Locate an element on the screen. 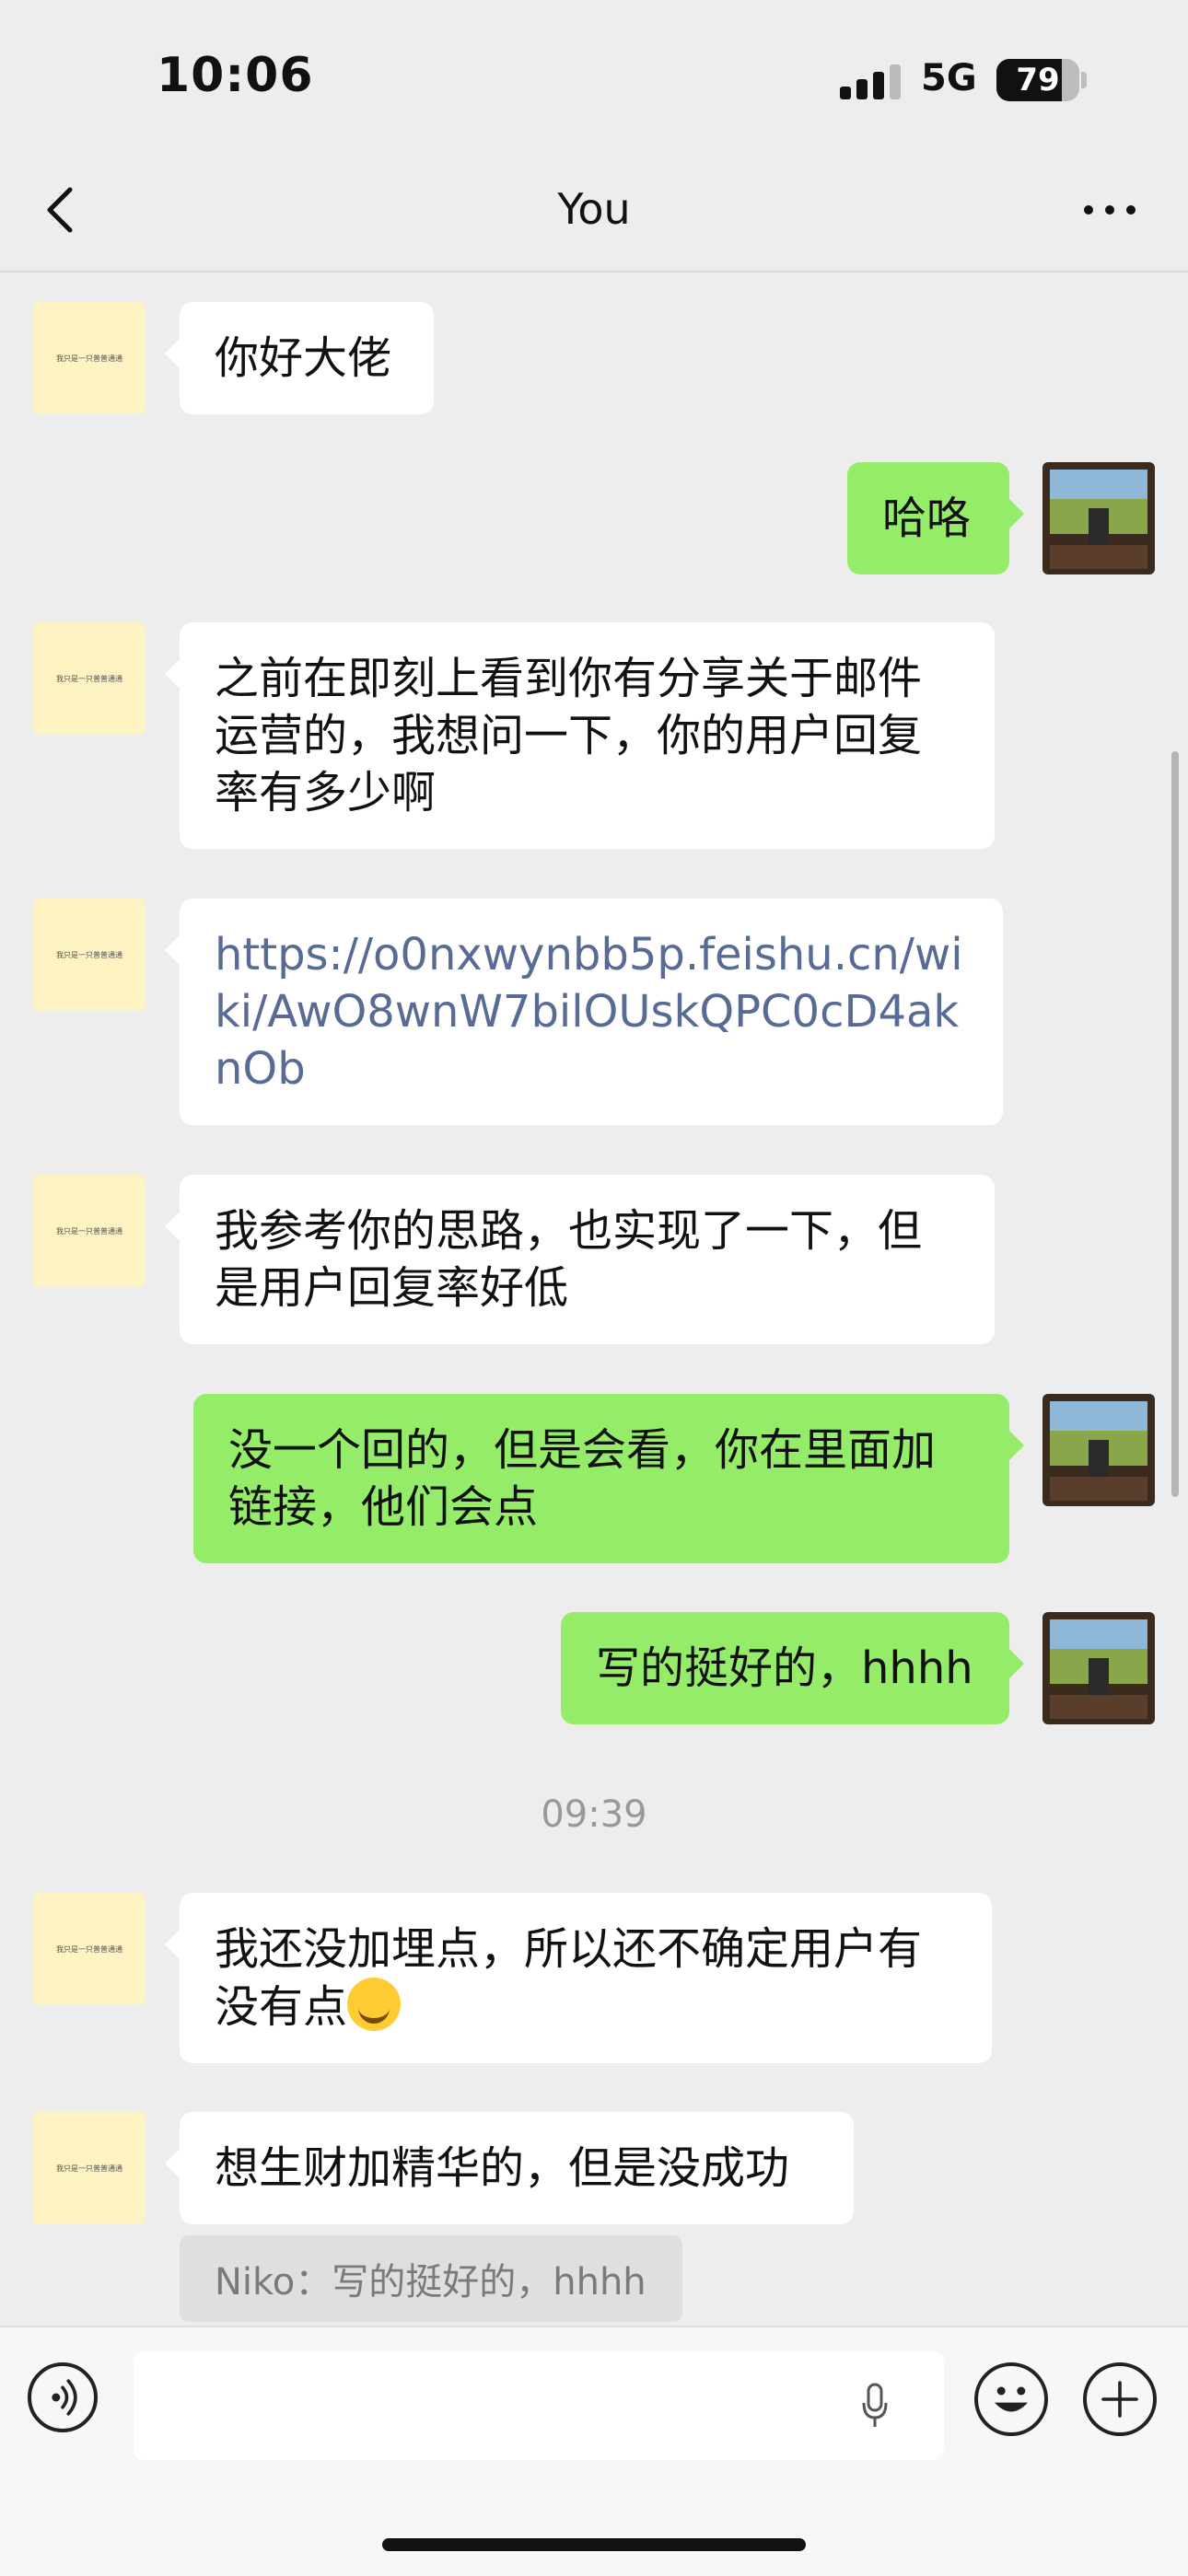 The height and width of the screenshot is (2576, 1188). emoji-icon is located at coordinates (1011, 2399).